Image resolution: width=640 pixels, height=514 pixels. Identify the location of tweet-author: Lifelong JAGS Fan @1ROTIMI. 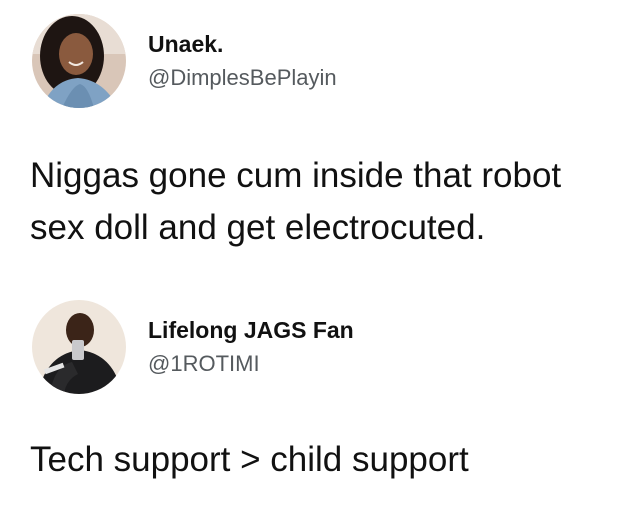
(251, 347).